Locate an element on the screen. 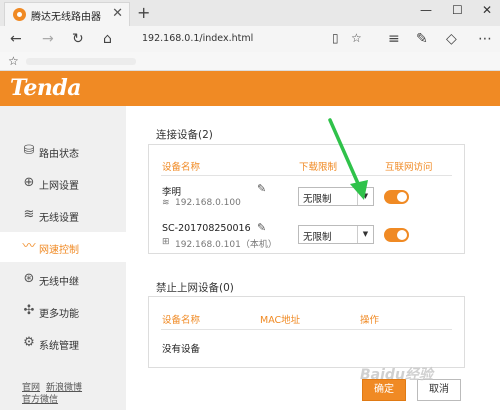  blocked-devices-title: 禁止上网设备(0) is located at coordinates (195, 288).